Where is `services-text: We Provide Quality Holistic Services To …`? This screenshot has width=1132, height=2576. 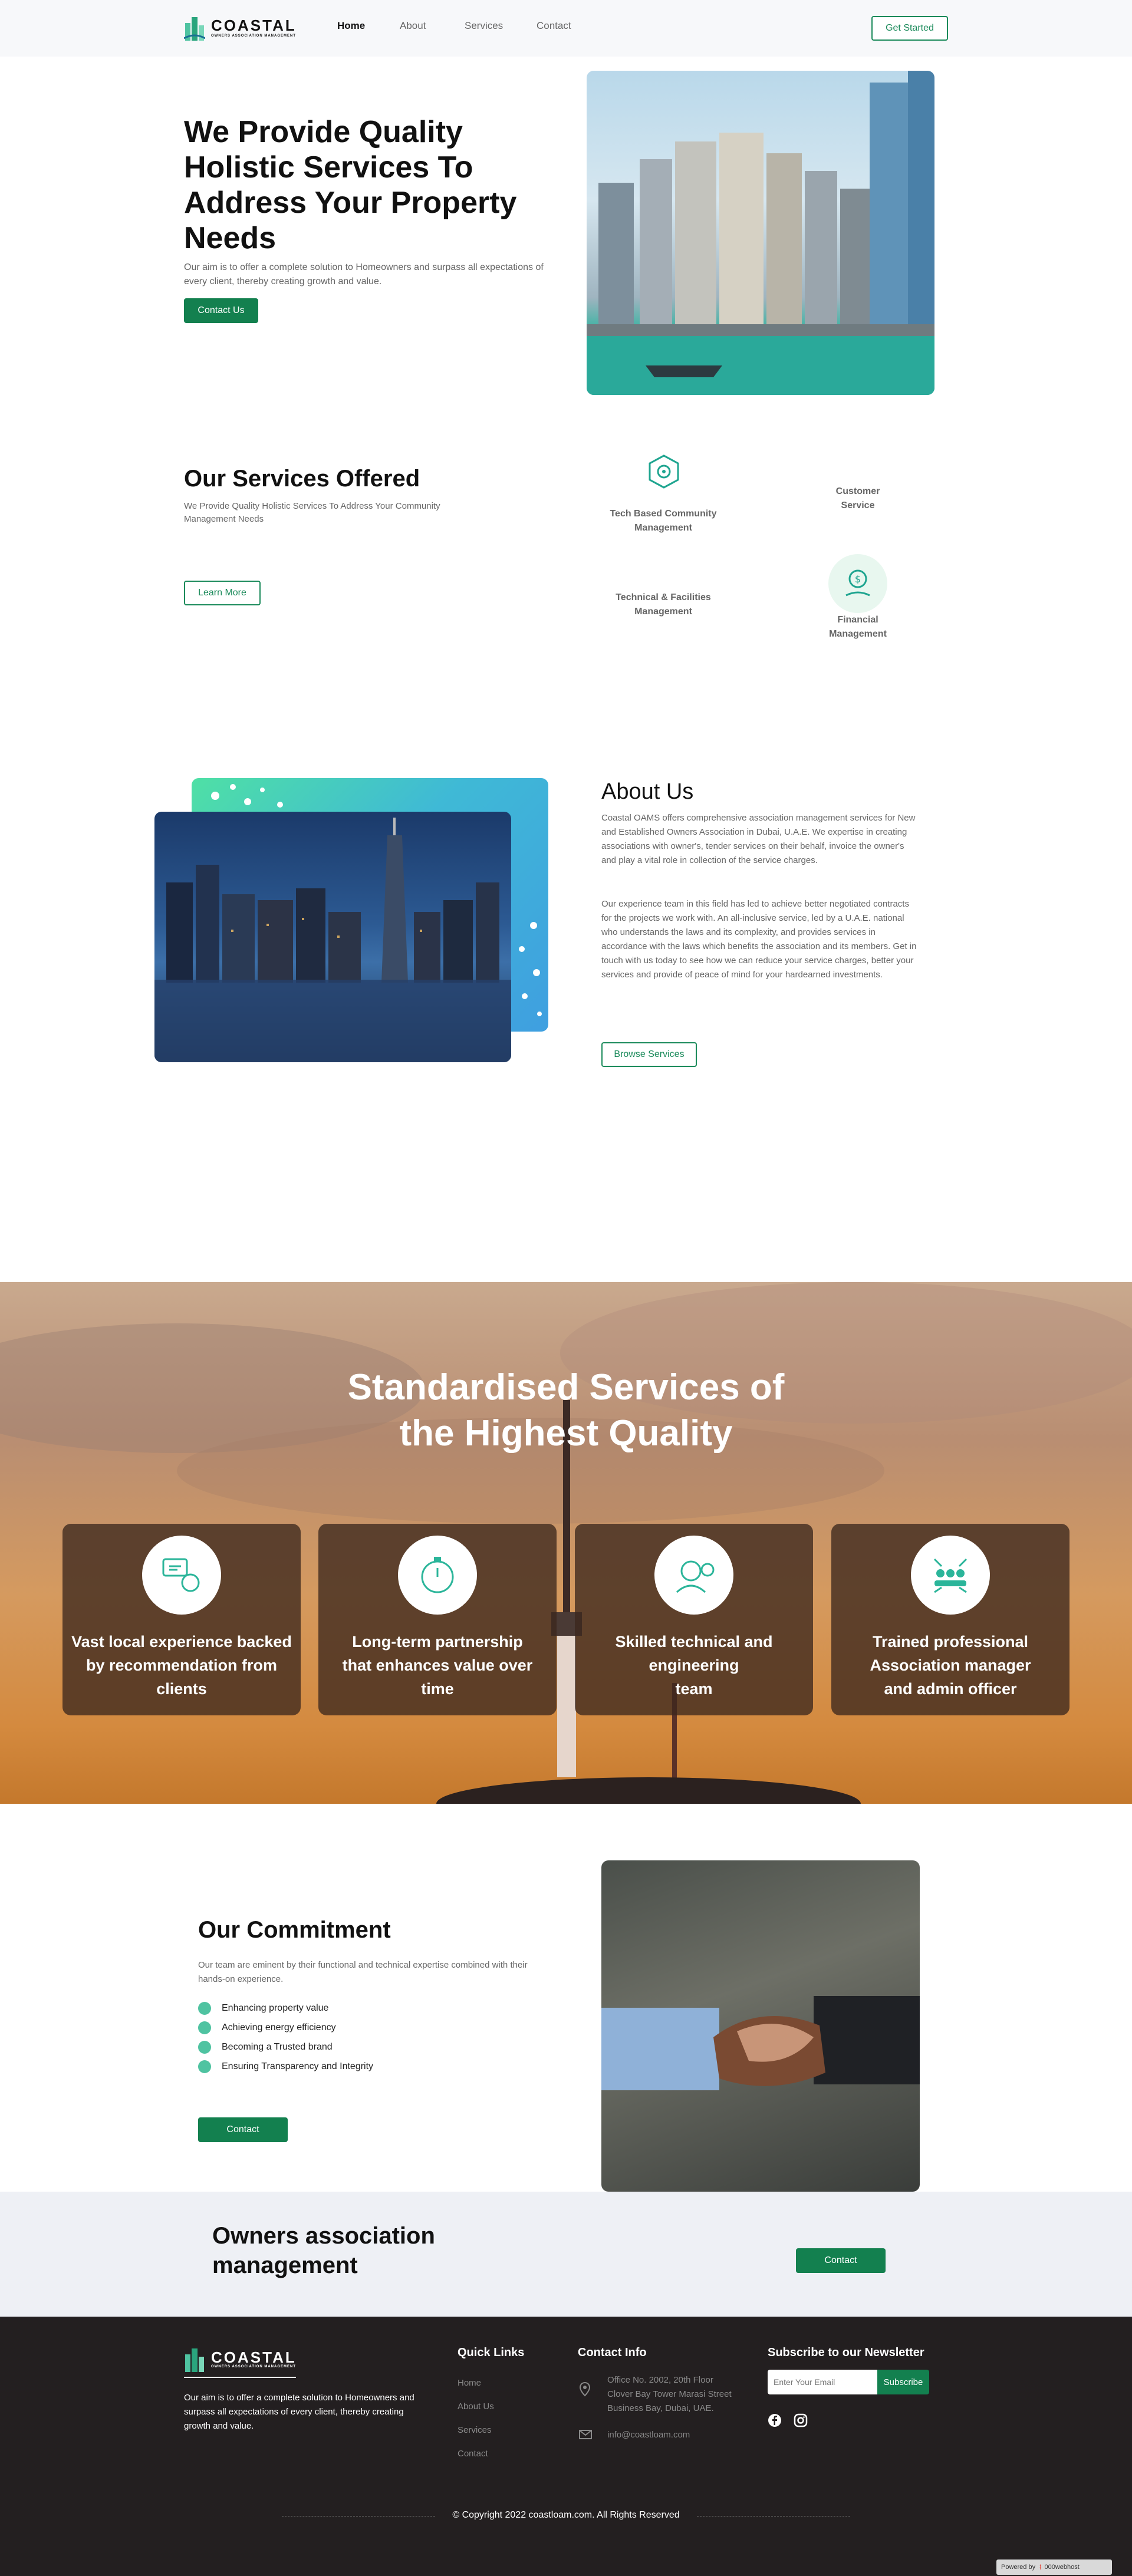 services-text: We Provide Quality Holistic Services To … is located at coordinates (312, 512).